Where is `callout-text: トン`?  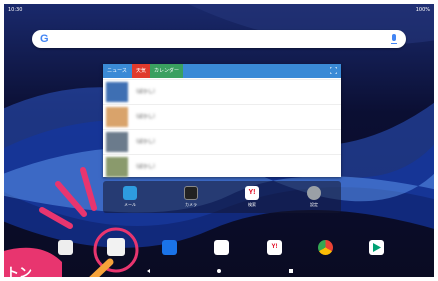 callout-text: トン is located at coordinates (19, 272).